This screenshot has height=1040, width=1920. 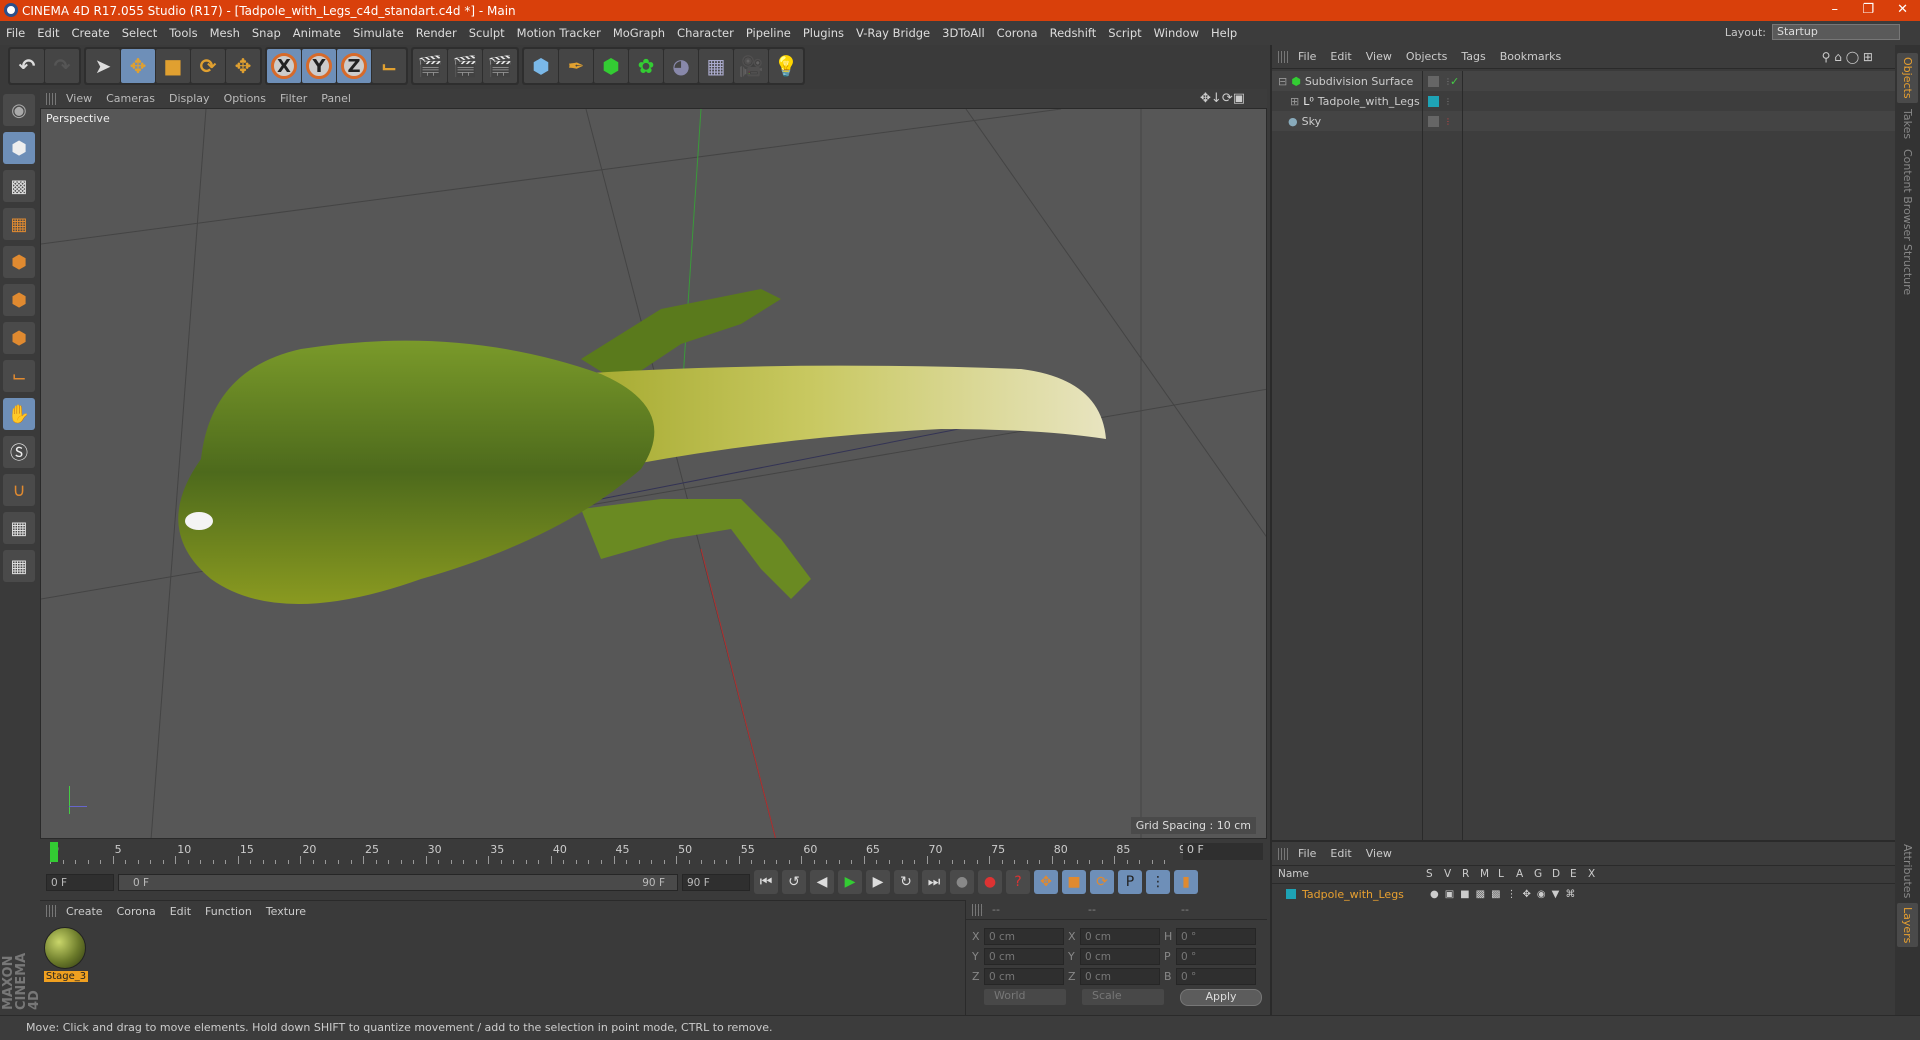 I want to click on viewport-menu-options: Options, so click(x=245, y=98).